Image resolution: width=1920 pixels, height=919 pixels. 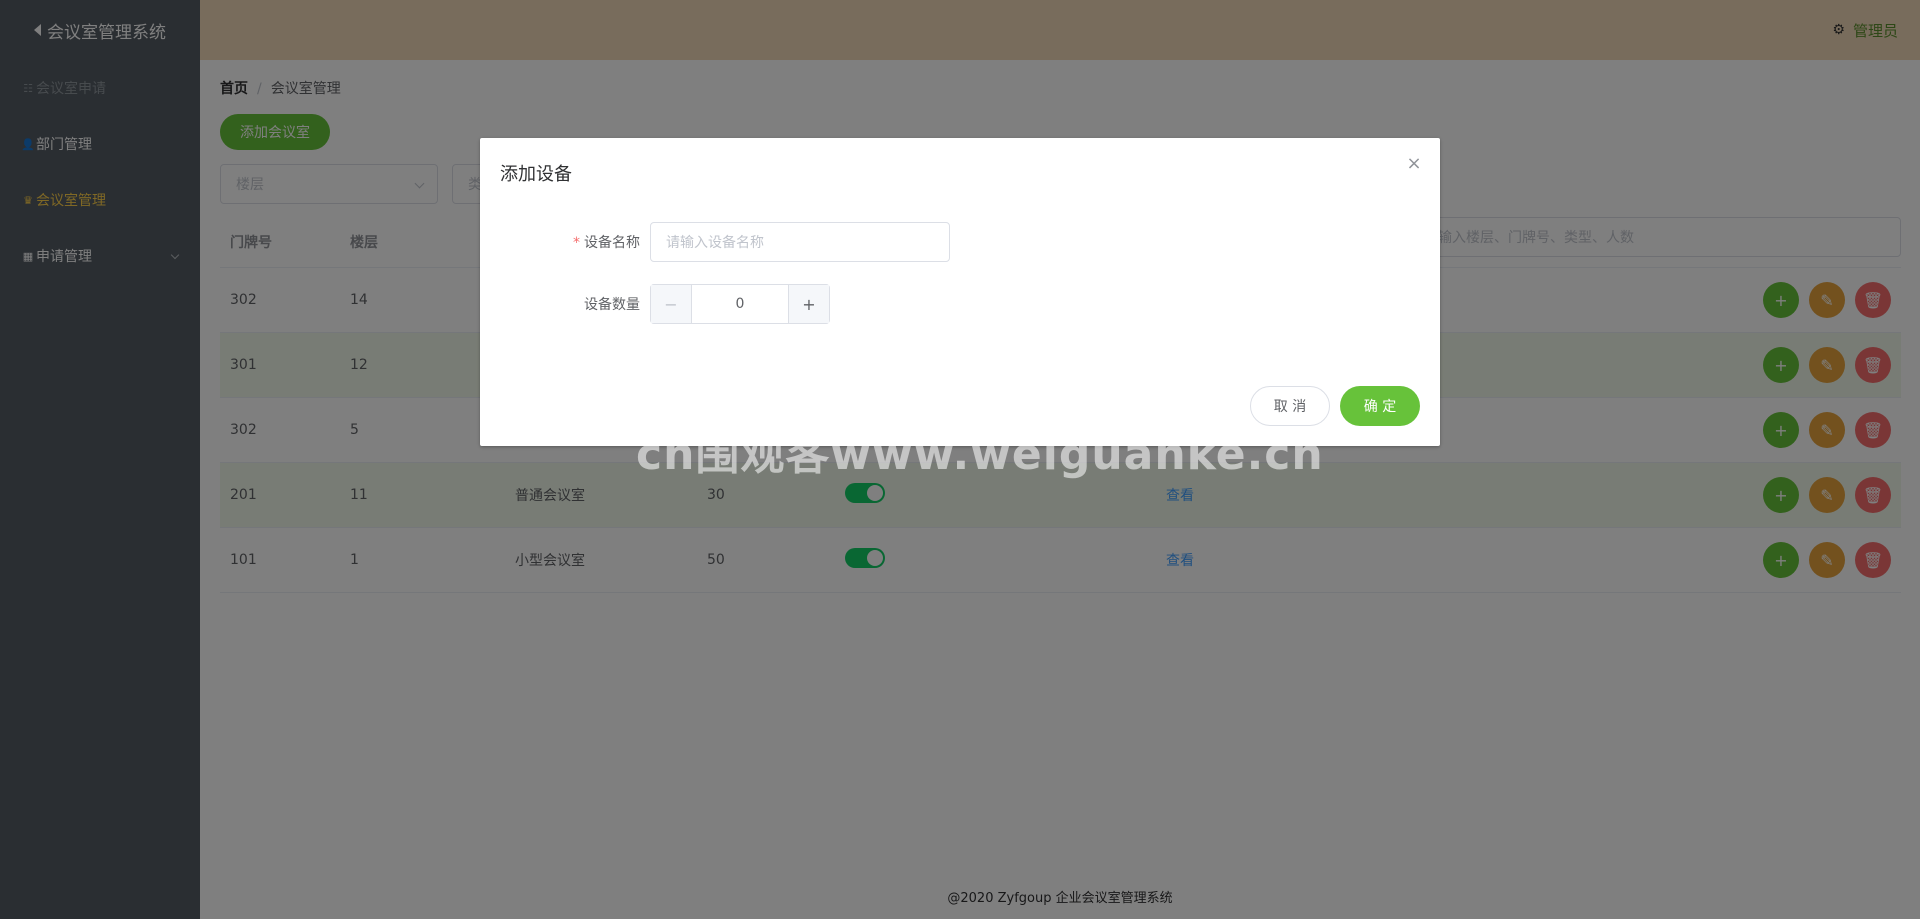 I want to click on increment-button: +, so click(x=808, y=304).